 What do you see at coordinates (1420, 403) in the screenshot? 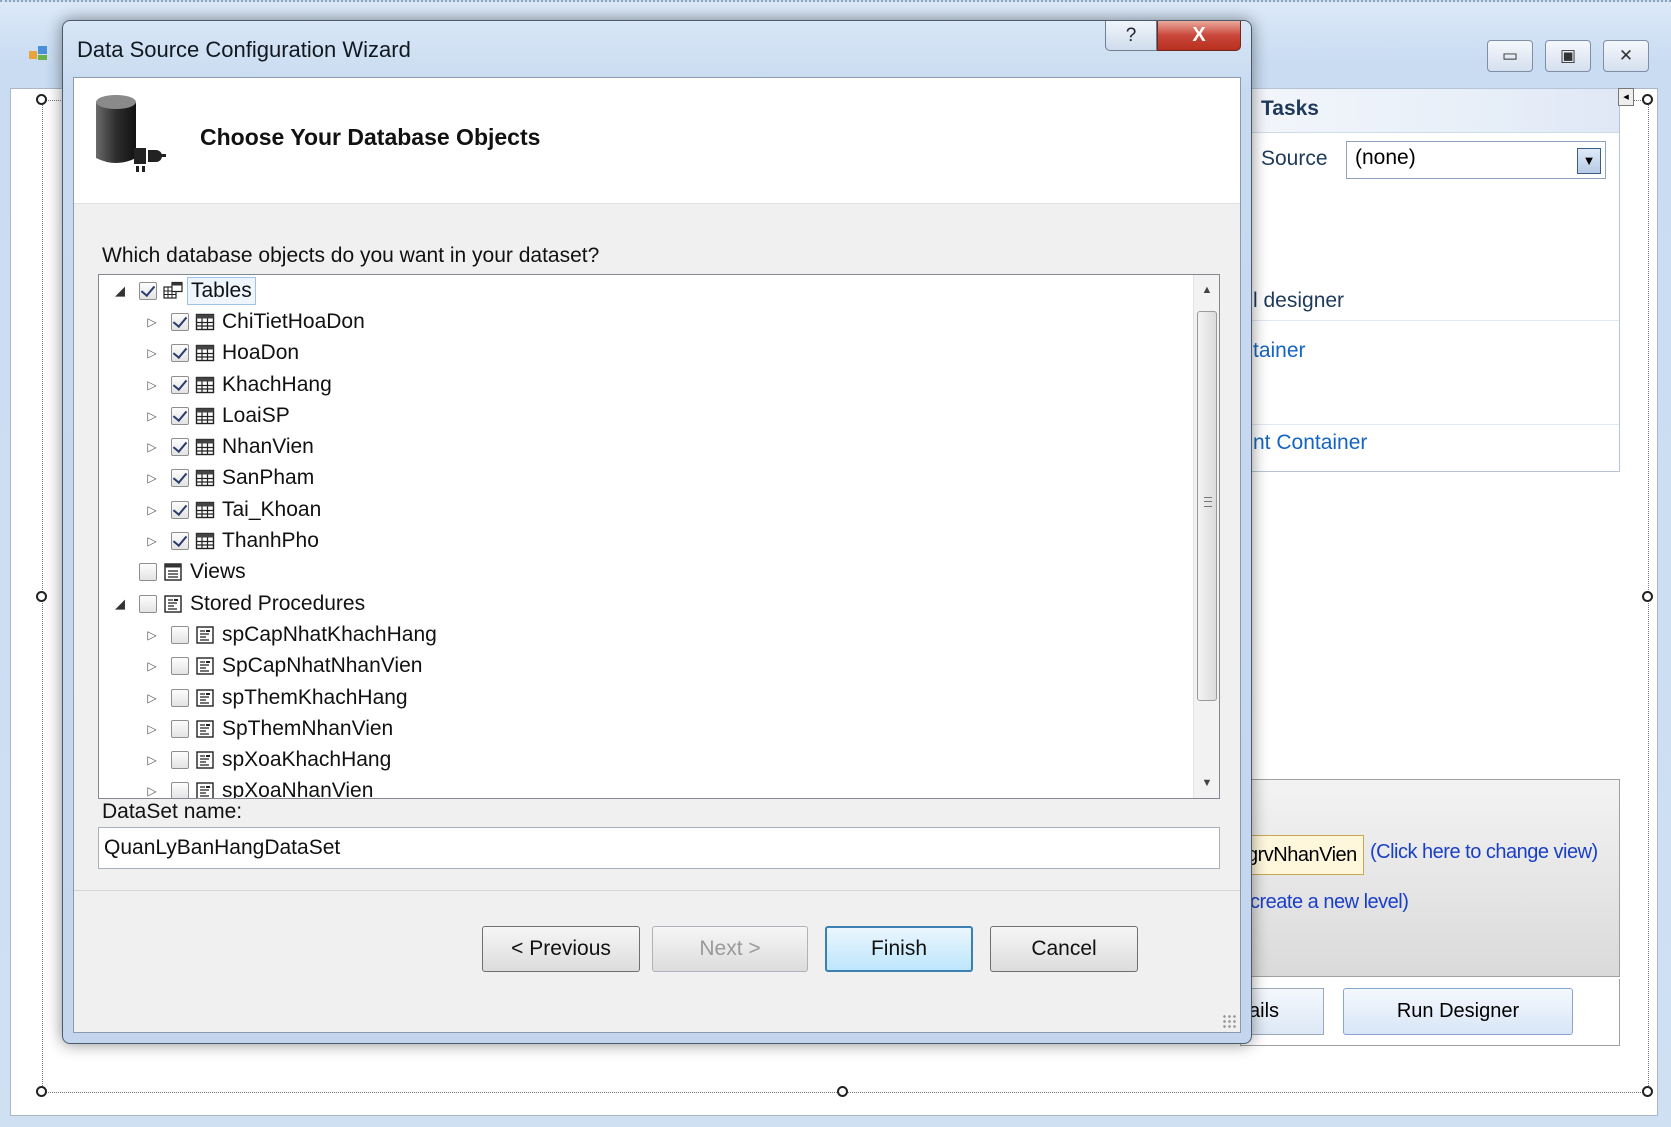
I see `tasks-row` at bounding box center [1420, 403].